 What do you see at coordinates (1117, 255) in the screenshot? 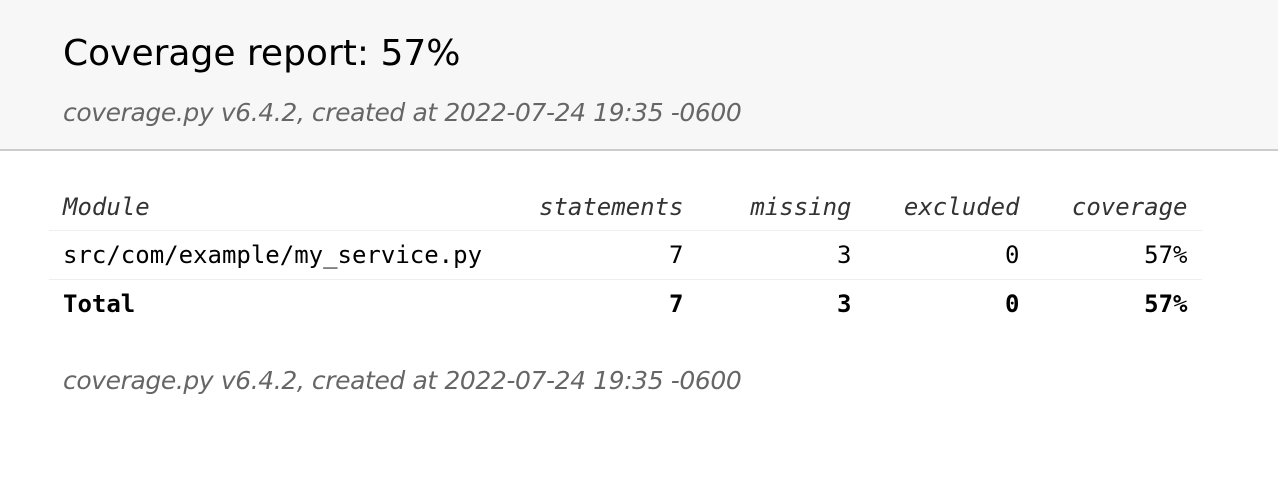
I see `coverage-cell: 57%` at bounding box center [1117, 255].